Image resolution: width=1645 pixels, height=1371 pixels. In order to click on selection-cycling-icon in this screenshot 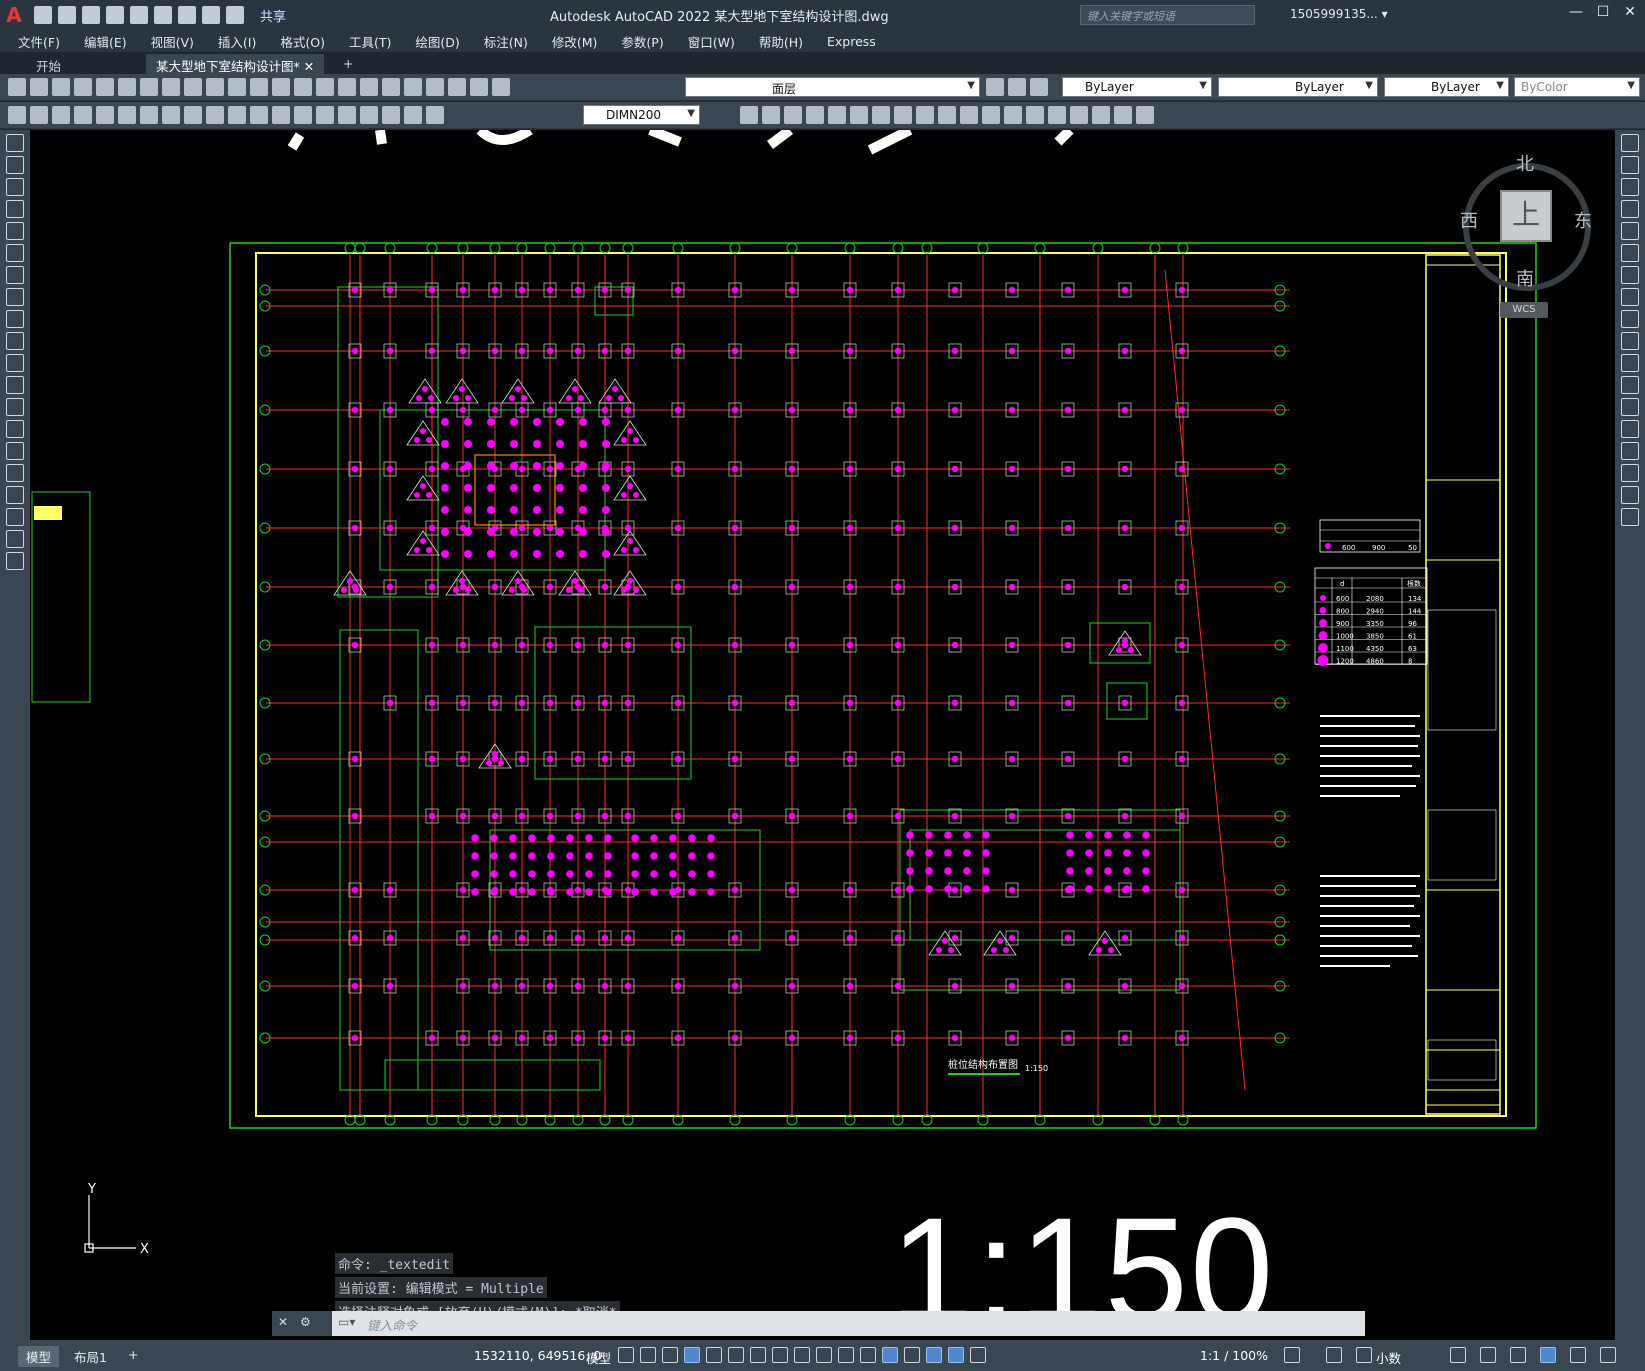, I will do `click(846, 1355)`.